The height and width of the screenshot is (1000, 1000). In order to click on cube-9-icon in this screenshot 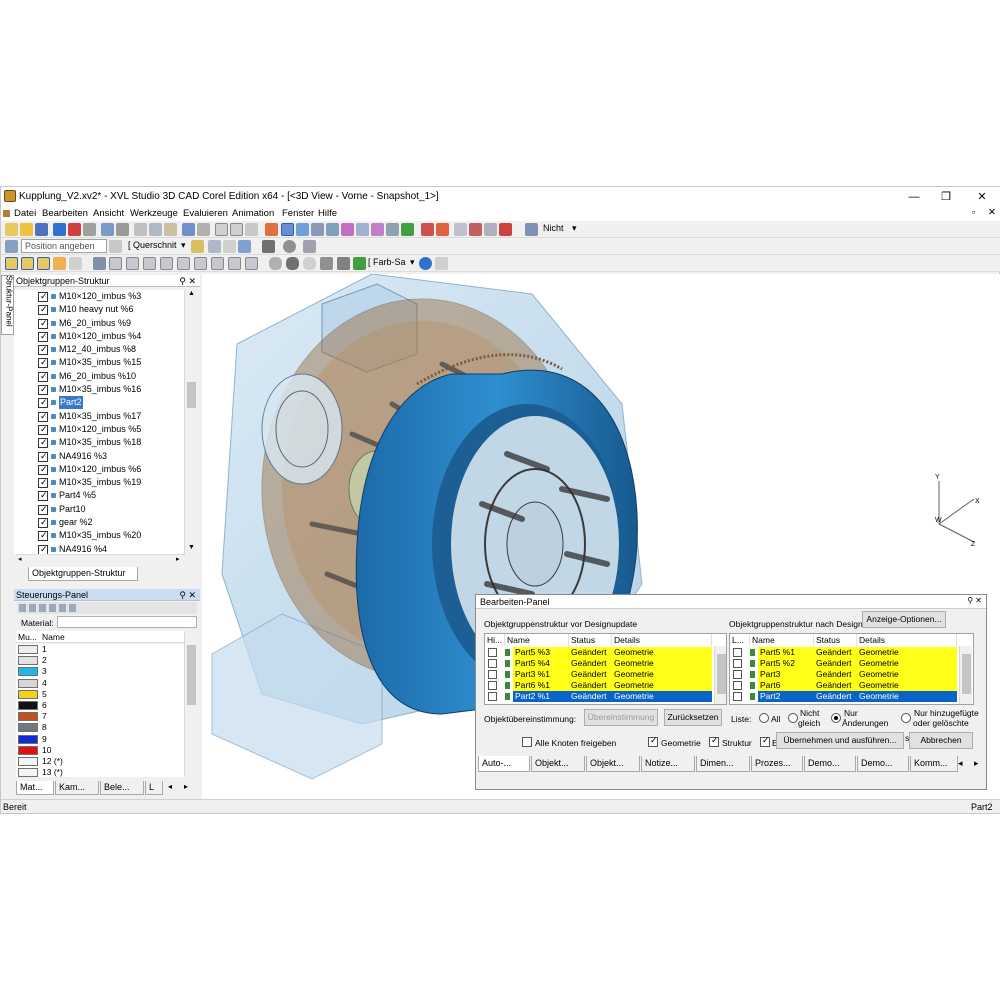, I will do `click(251, 263)`.